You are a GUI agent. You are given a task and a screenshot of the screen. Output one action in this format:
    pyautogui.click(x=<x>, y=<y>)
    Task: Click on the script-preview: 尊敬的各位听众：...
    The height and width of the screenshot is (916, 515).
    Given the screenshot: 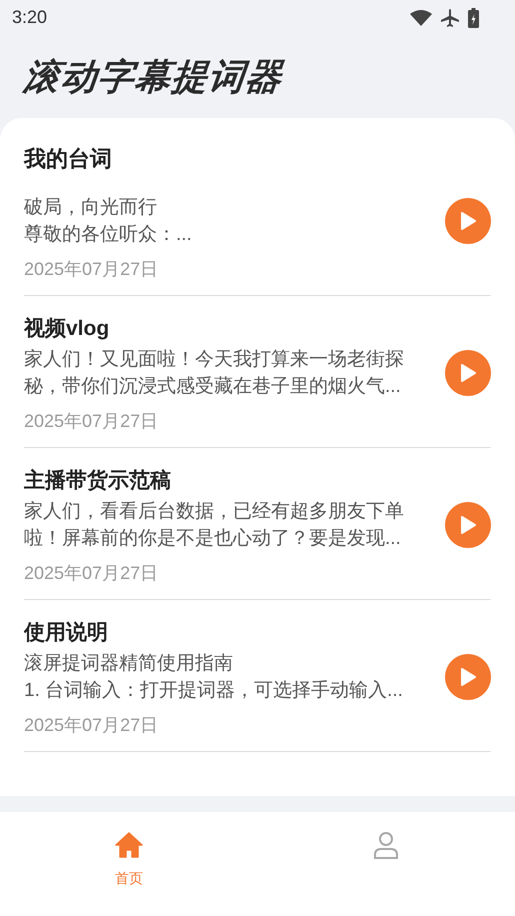 What is the action you would take?
    pyautogui.click(x=108, y=235)
    